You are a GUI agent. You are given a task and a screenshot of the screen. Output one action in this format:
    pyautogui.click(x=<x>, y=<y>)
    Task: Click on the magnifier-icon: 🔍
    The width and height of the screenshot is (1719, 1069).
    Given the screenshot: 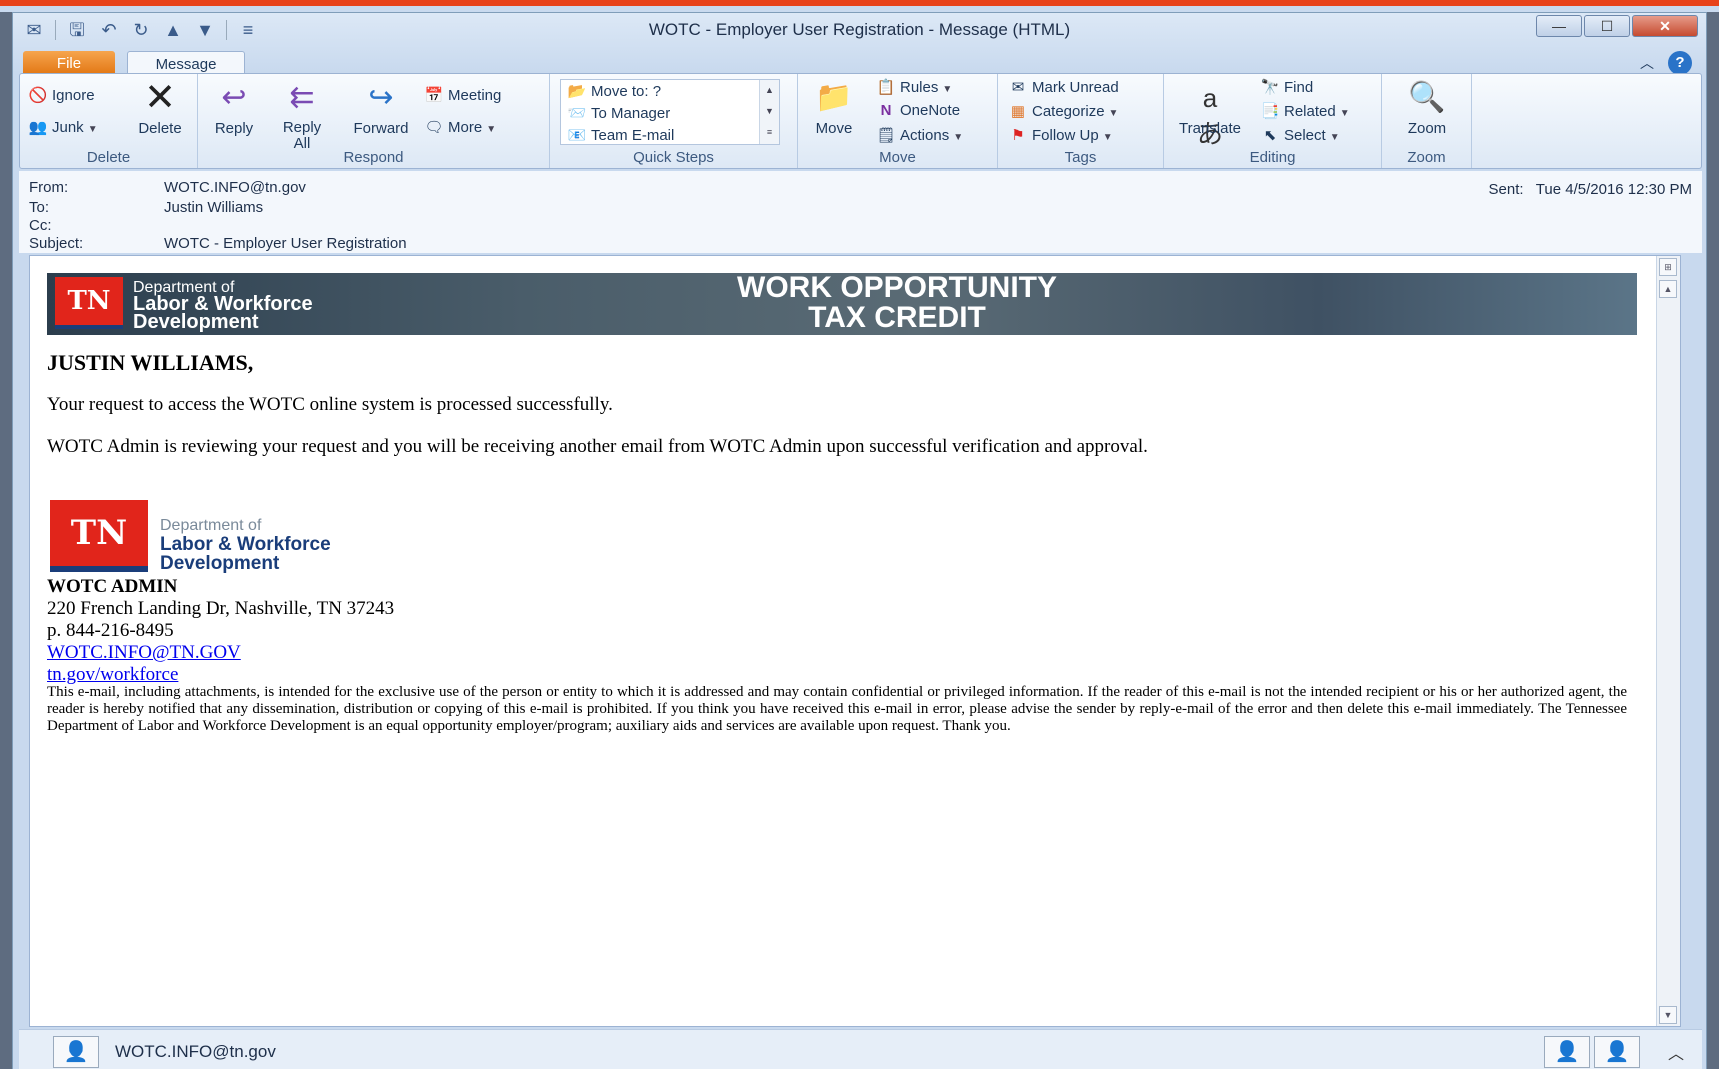 What is the action you would take?
    pyautogui.click(x=1427, y=97)
    